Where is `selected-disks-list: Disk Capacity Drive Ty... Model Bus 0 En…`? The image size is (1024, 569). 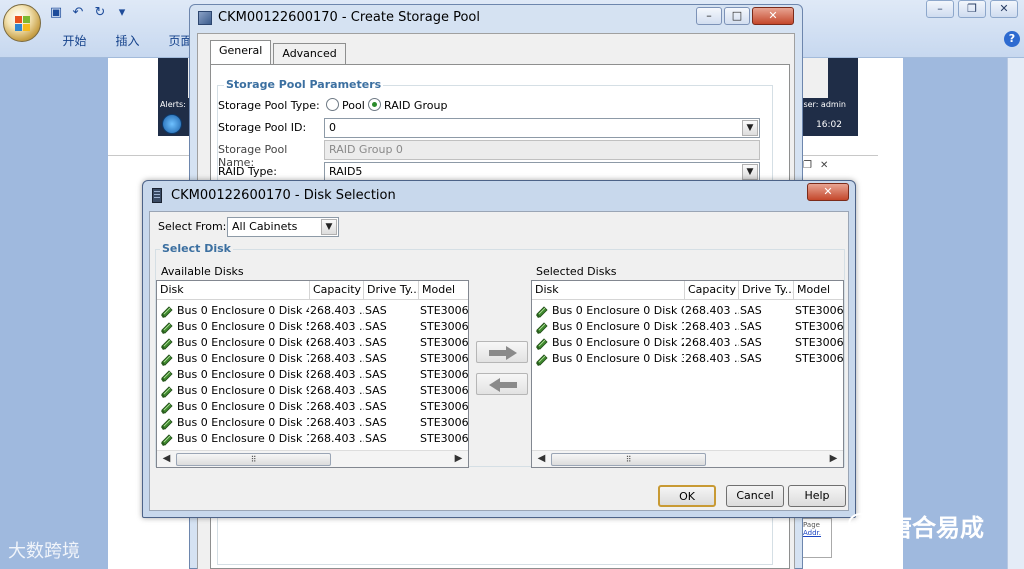 selected-disks-list: Disk Capacity Drive Ty... Model Bus 0 En… is located at coordinates (687, 374).